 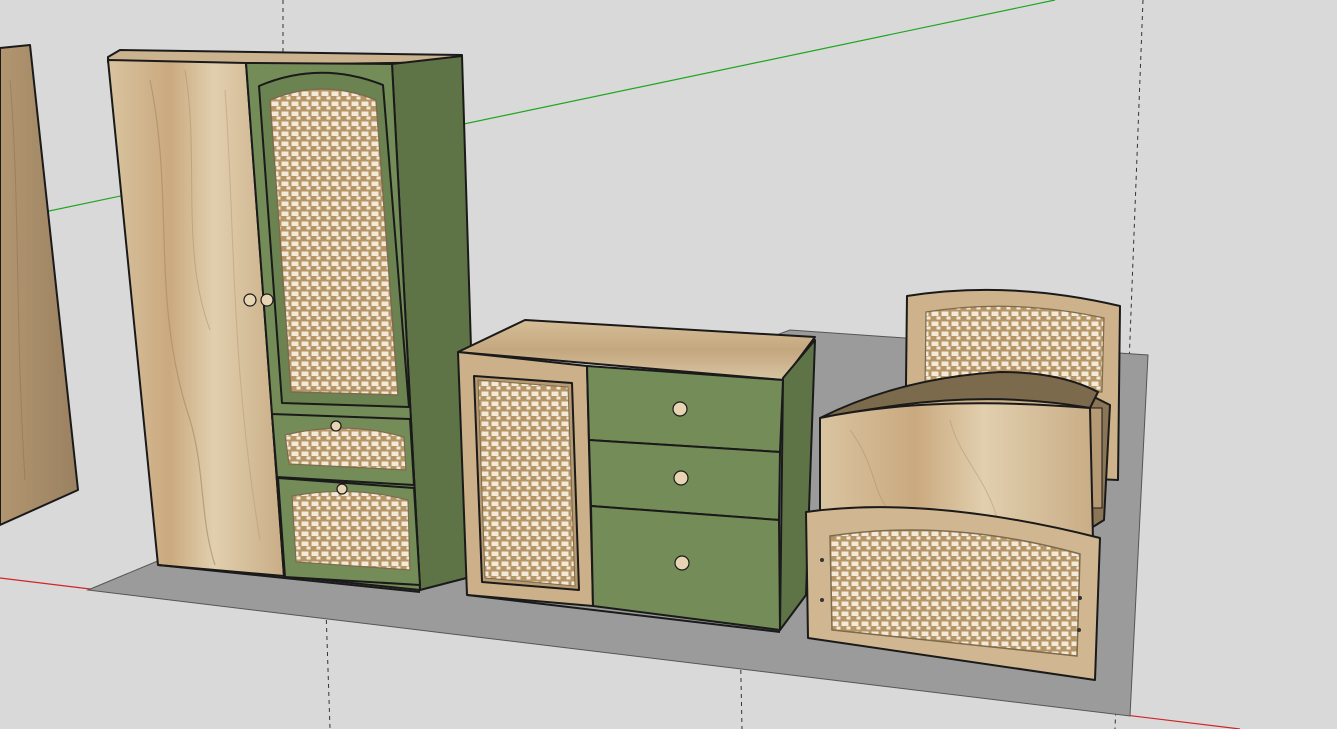 I want to click on left-partial-panel, so click(x=39, y=285).